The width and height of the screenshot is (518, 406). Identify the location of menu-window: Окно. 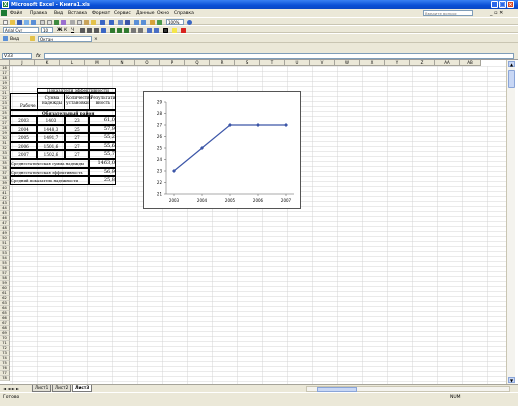
(163, 13).